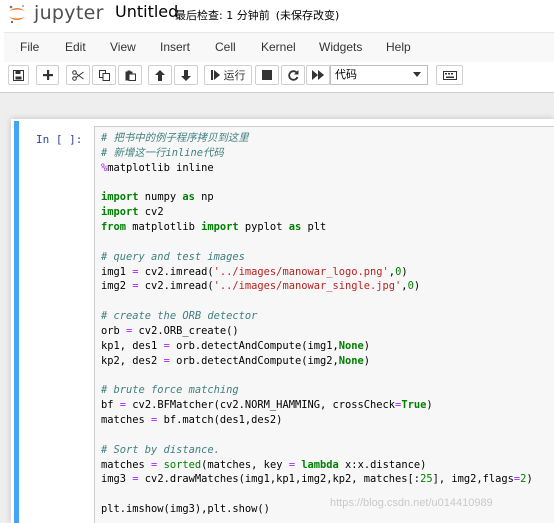 This screenshot has height=523, width=554. What do you see at coordinates (301, 271) in the screenshot?
I see `code-token: '../images/manowar_logo.png'` at bounding box center [301, 271].